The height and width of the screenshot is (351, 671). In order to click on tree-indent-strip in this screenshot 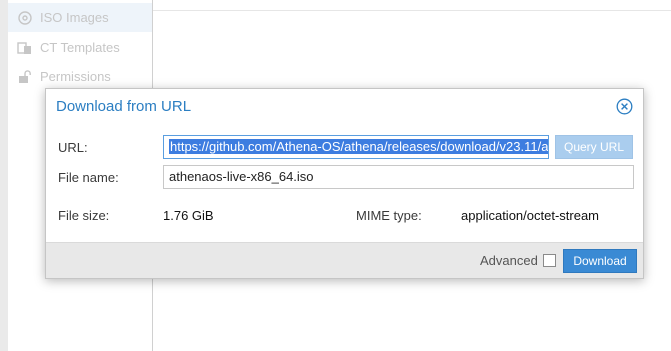, I will do `click(4, 175)`.